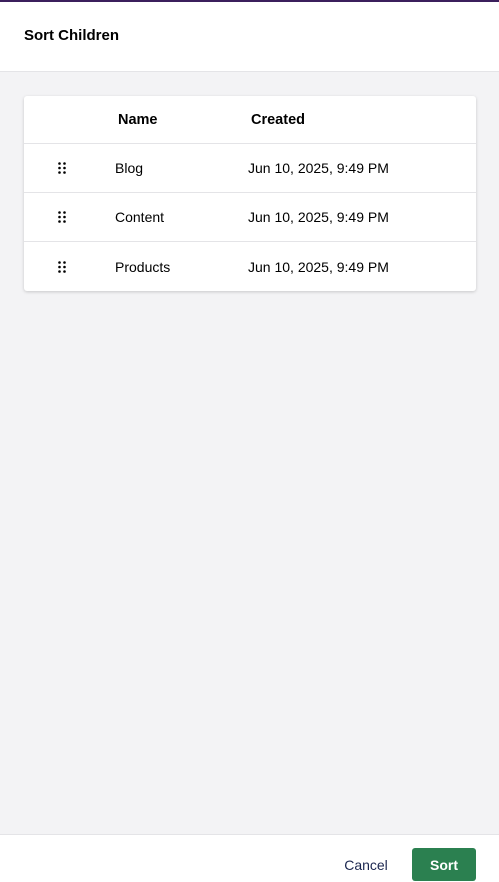  I want to click on column-header-name: Name, so click(178, 119).